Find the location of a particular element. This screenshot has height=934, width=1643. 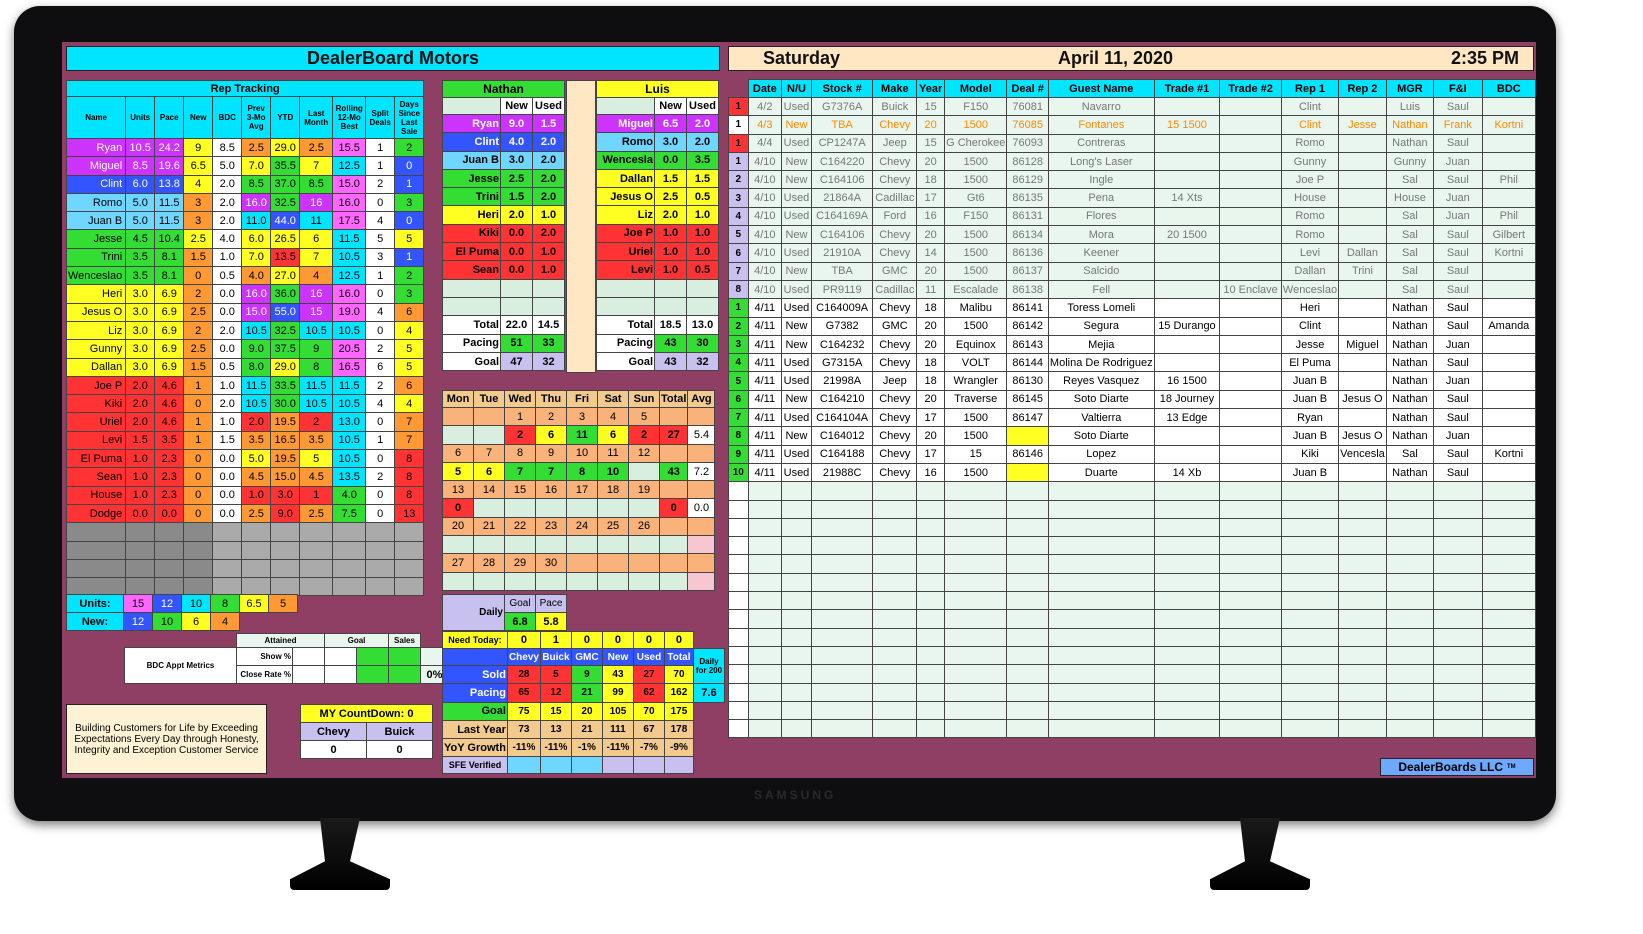

table-row: 00 is located at coordinates (366, 749).